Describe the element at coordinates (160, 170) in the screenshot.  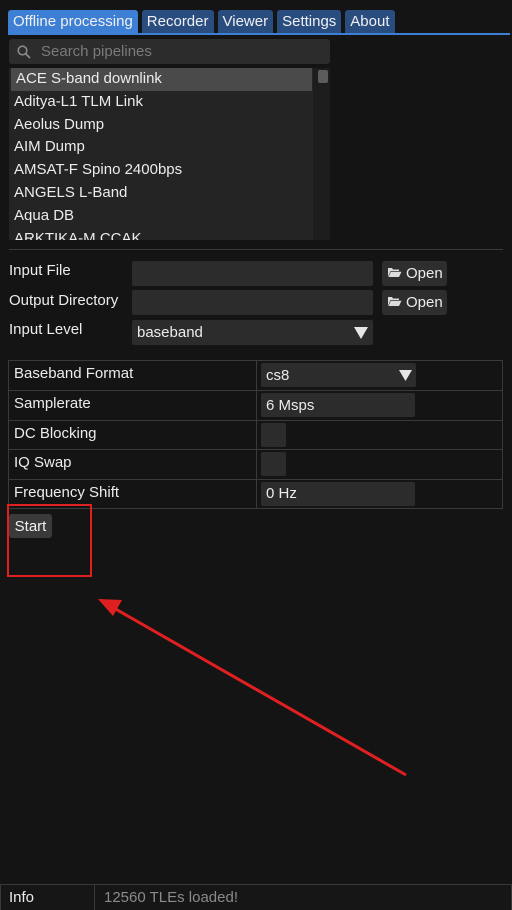
I see `list-item: AMSAT-F Spino 2400bps` at that location.